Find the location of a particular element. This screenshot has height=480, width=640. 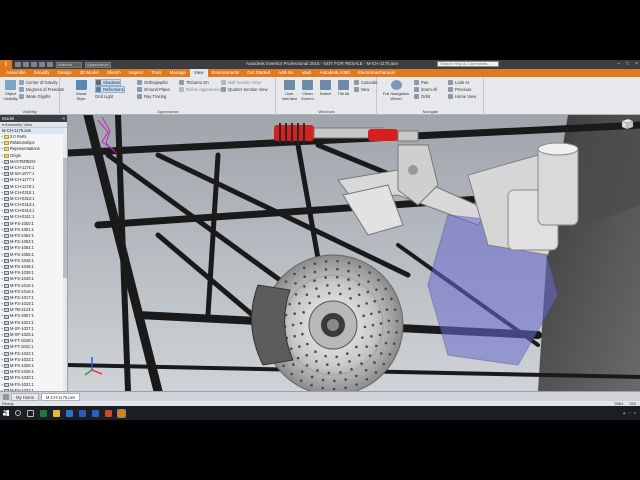

network-icon: ◌ is located at coordinates (629, 412).